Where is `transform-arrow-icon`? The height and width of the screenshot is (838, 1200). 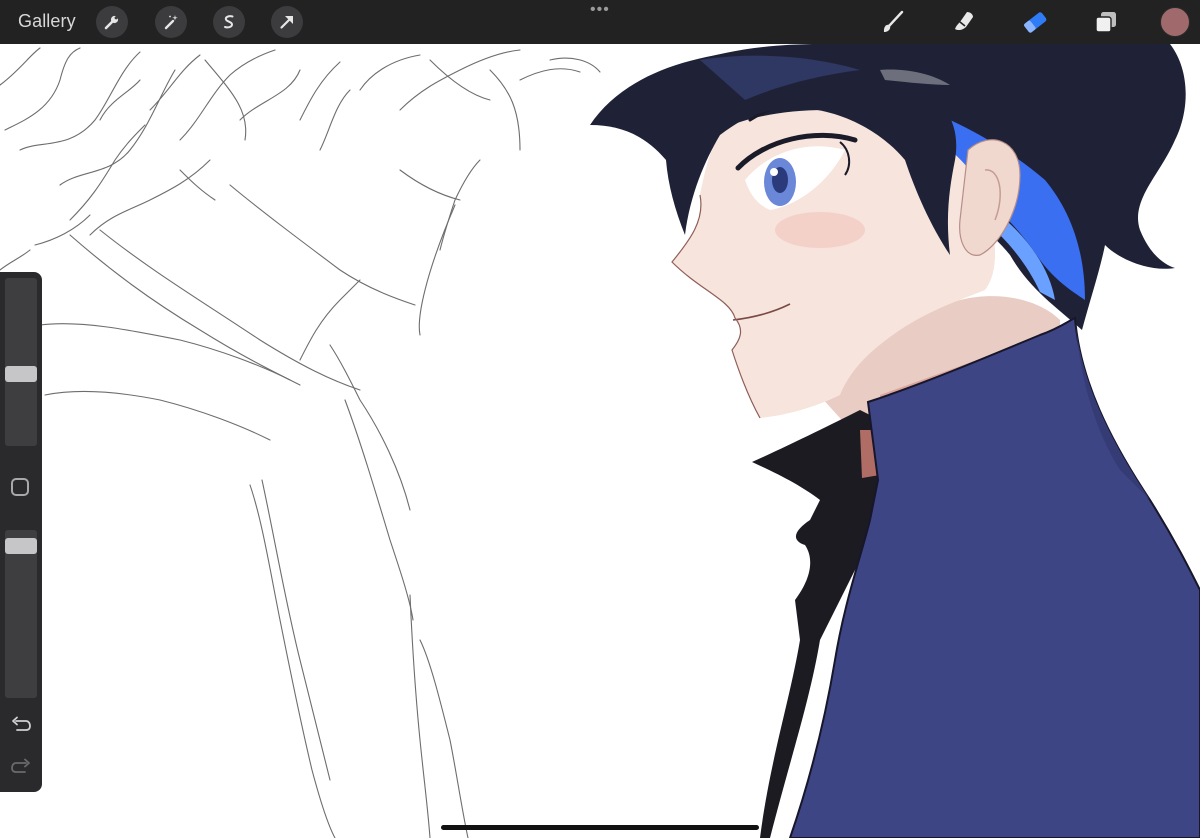 transform-arrow-icon is located at coordinates (286, 22).